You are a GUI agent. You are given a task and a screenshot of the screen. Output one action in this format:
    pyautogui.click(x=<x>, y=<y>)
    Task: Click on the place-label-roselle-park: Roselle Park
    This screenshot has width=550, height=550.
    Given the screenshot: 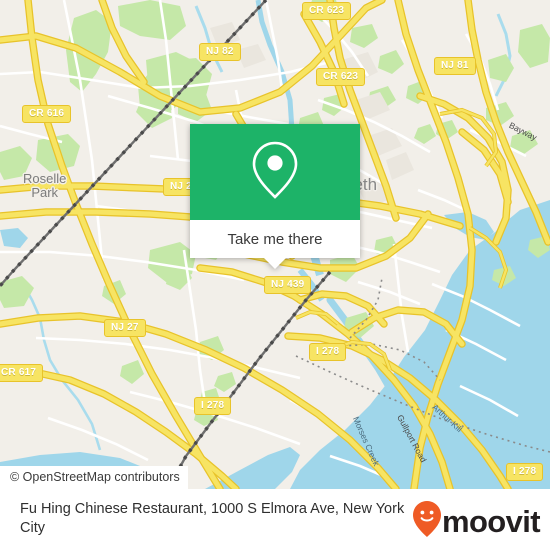 What is the action you would take?
    pyautogui.click(x=45, y=185)
    